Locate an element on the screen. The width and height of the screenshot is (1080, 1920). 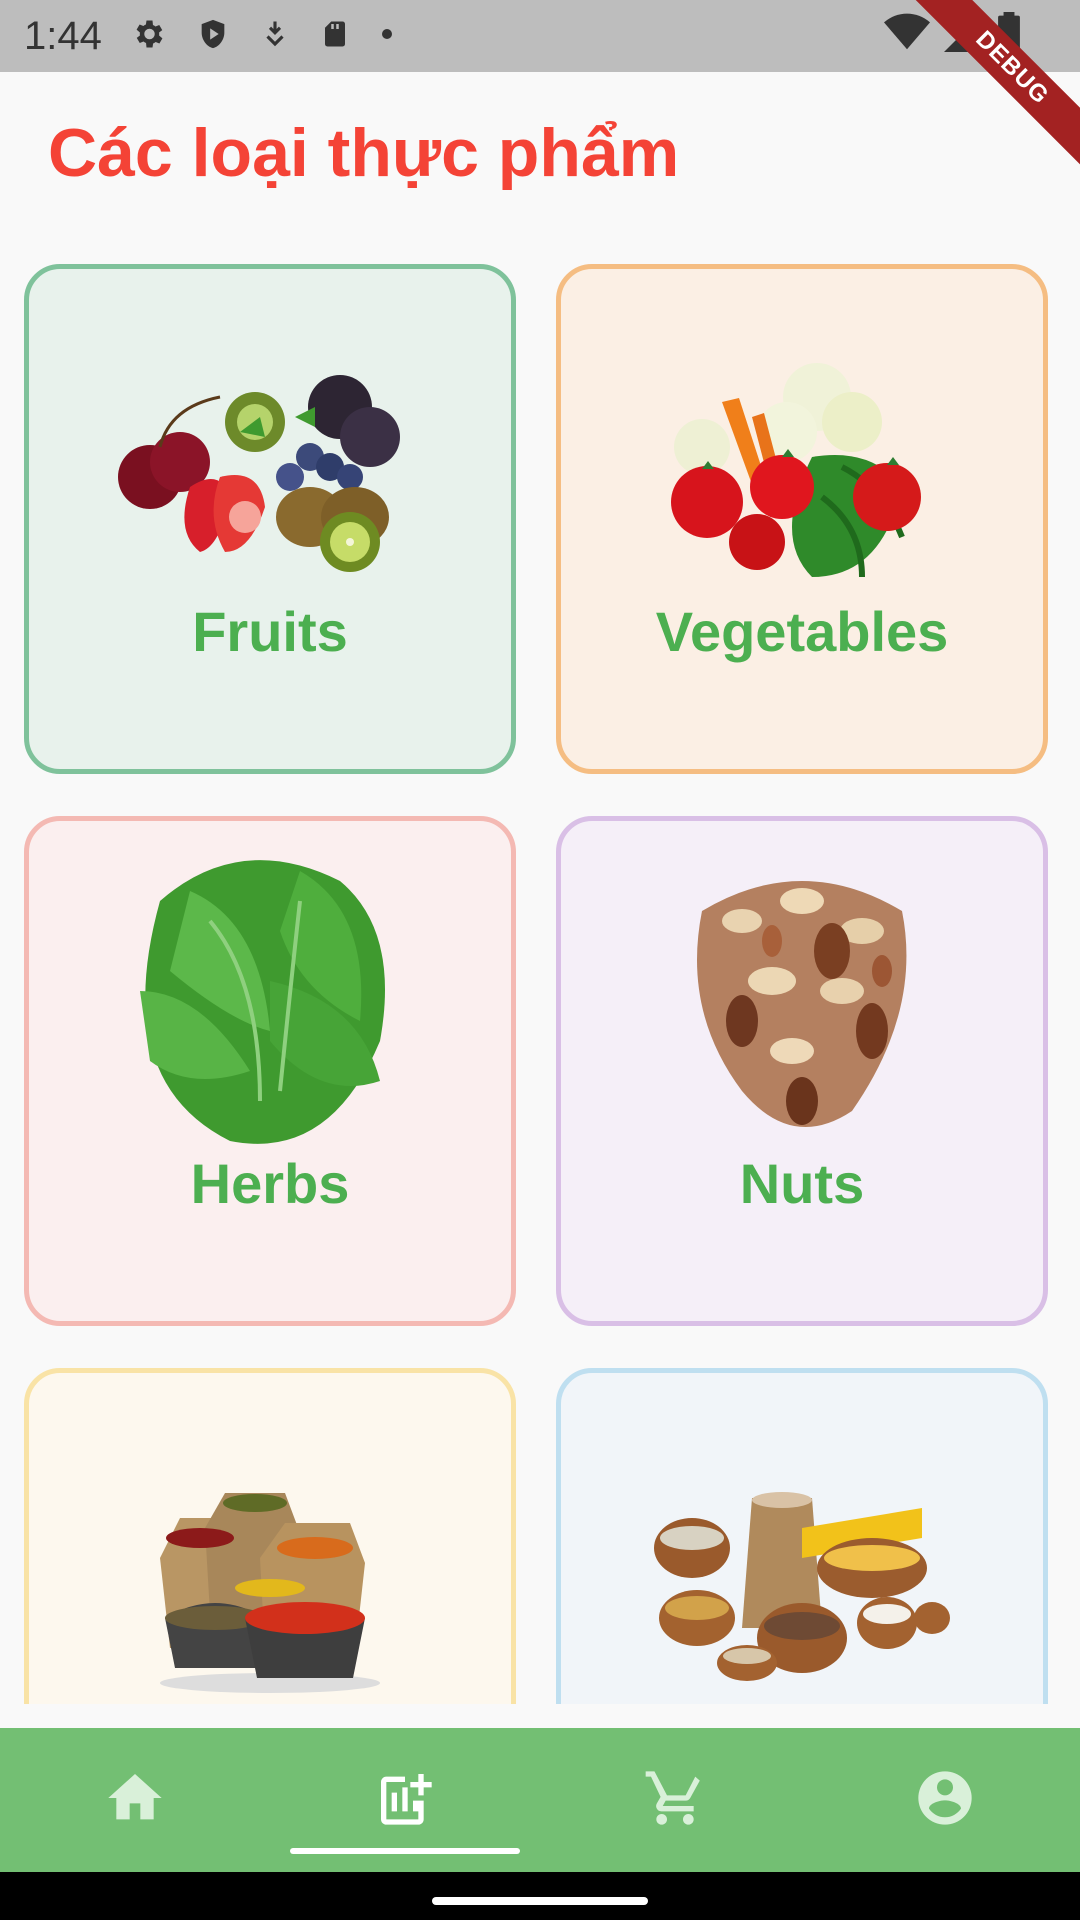
category-label: Vegetables is located at coordinates (802, 631).